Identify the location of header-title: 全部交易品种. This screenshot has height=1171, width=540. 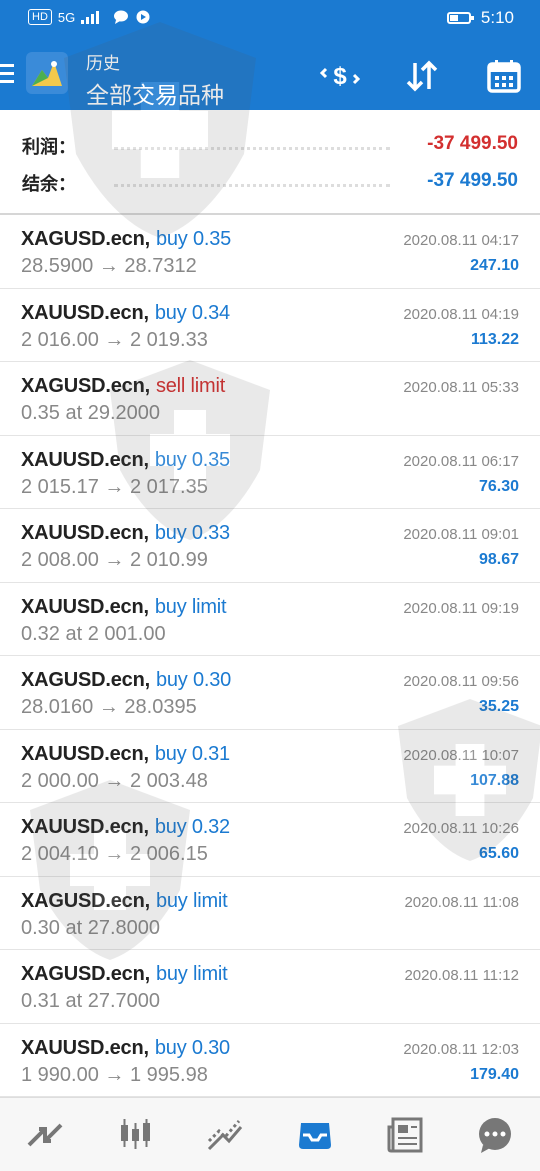
(155, 95).